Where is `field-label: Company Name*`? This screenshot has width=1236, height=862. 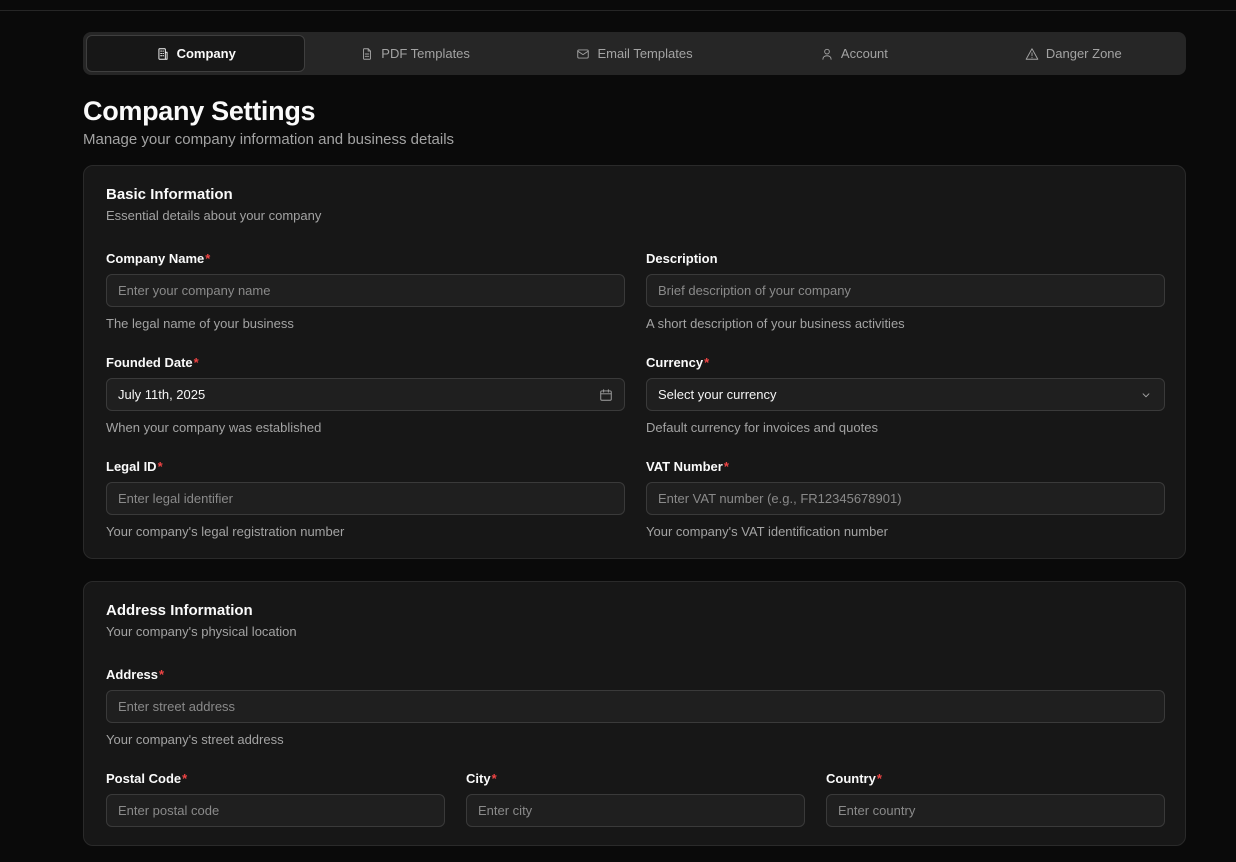
field-label: Company Name* is located at coordinates (158, 258).